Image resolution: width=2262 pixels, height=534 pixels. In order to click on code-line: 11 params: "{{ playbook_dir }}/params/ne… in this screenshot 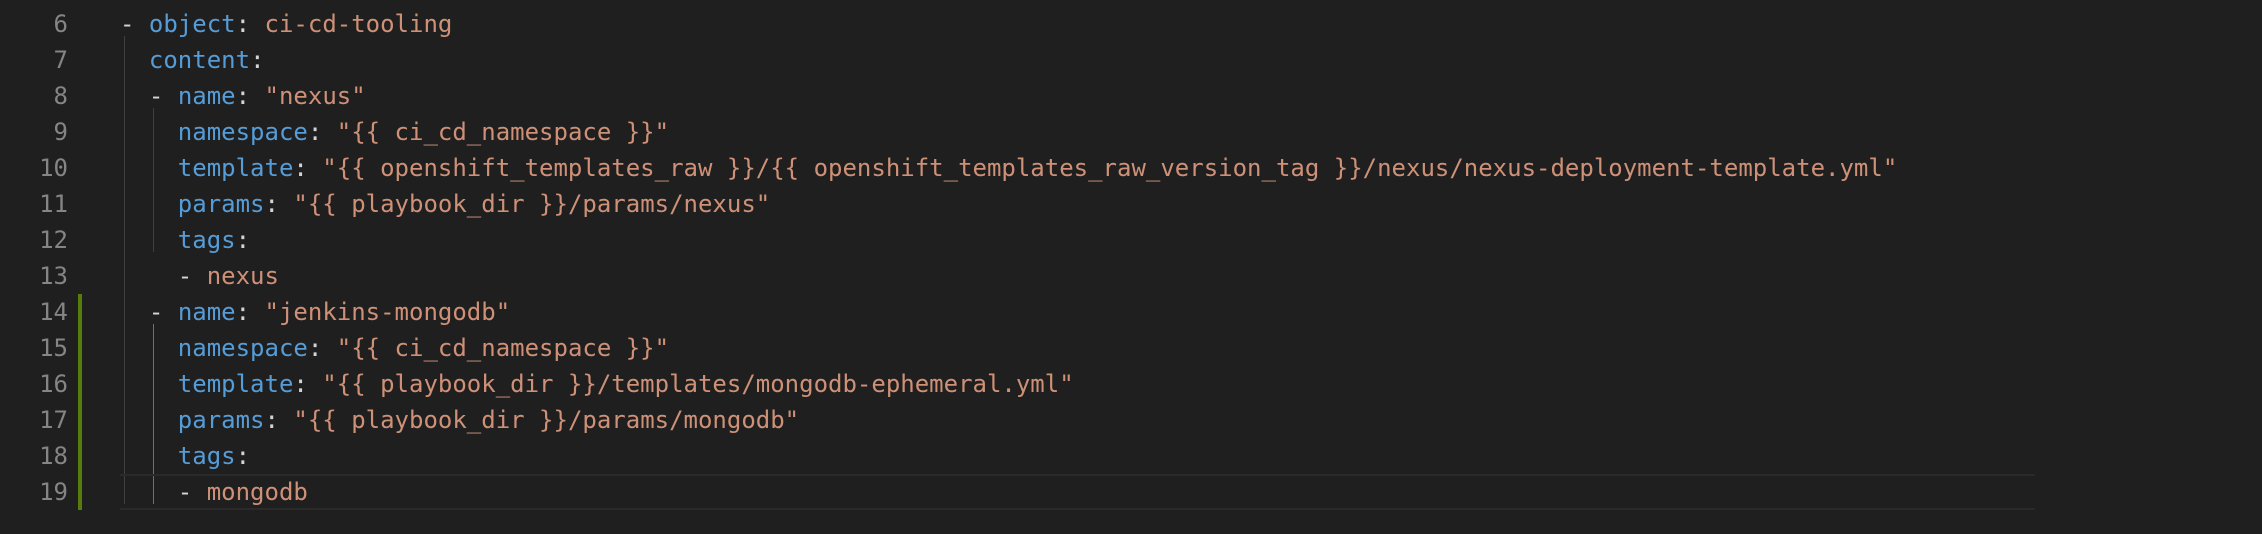, I will do `click(1131, 204)`.